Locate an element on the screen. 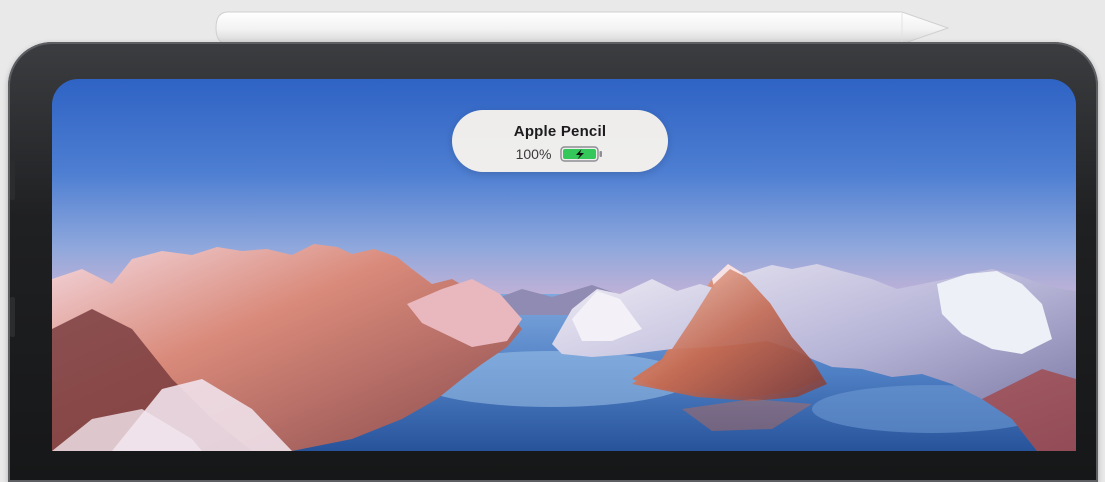 The width and height of the screenshot is (1105, 482). battery-charging-icon is located at coordinates (581, 154).